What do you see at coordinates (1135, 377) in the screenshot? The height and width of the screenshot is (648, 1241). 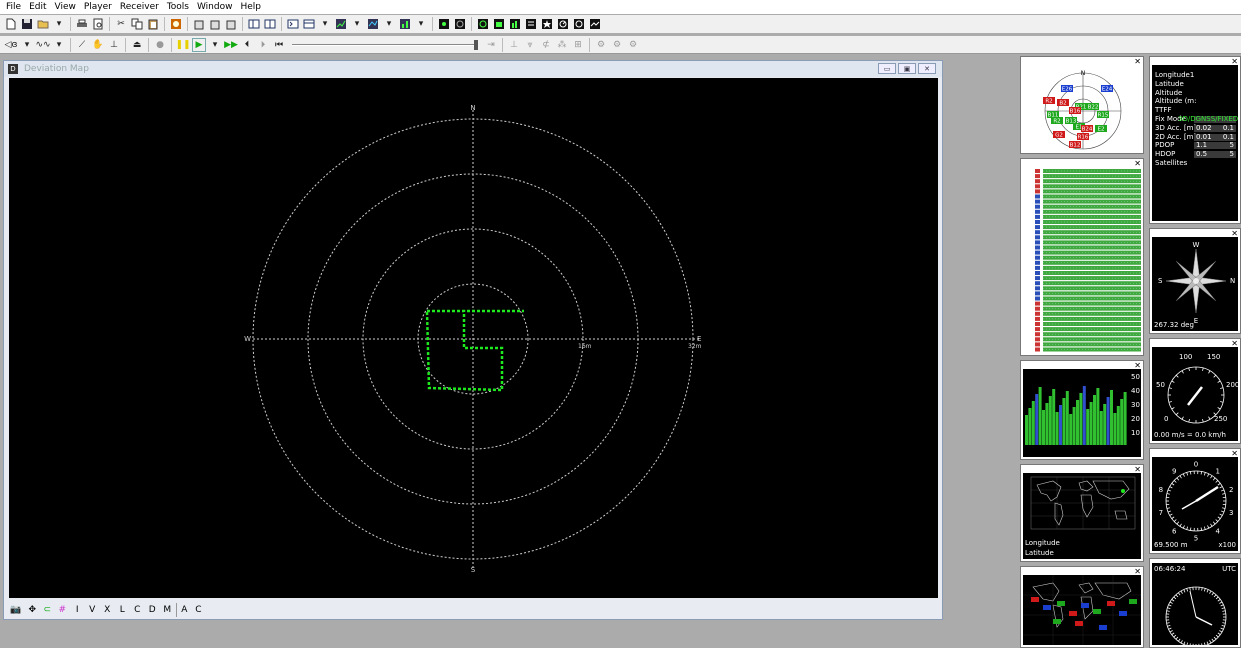 I see `bar-tick-label: 50` at bounding box center [1135, 377].